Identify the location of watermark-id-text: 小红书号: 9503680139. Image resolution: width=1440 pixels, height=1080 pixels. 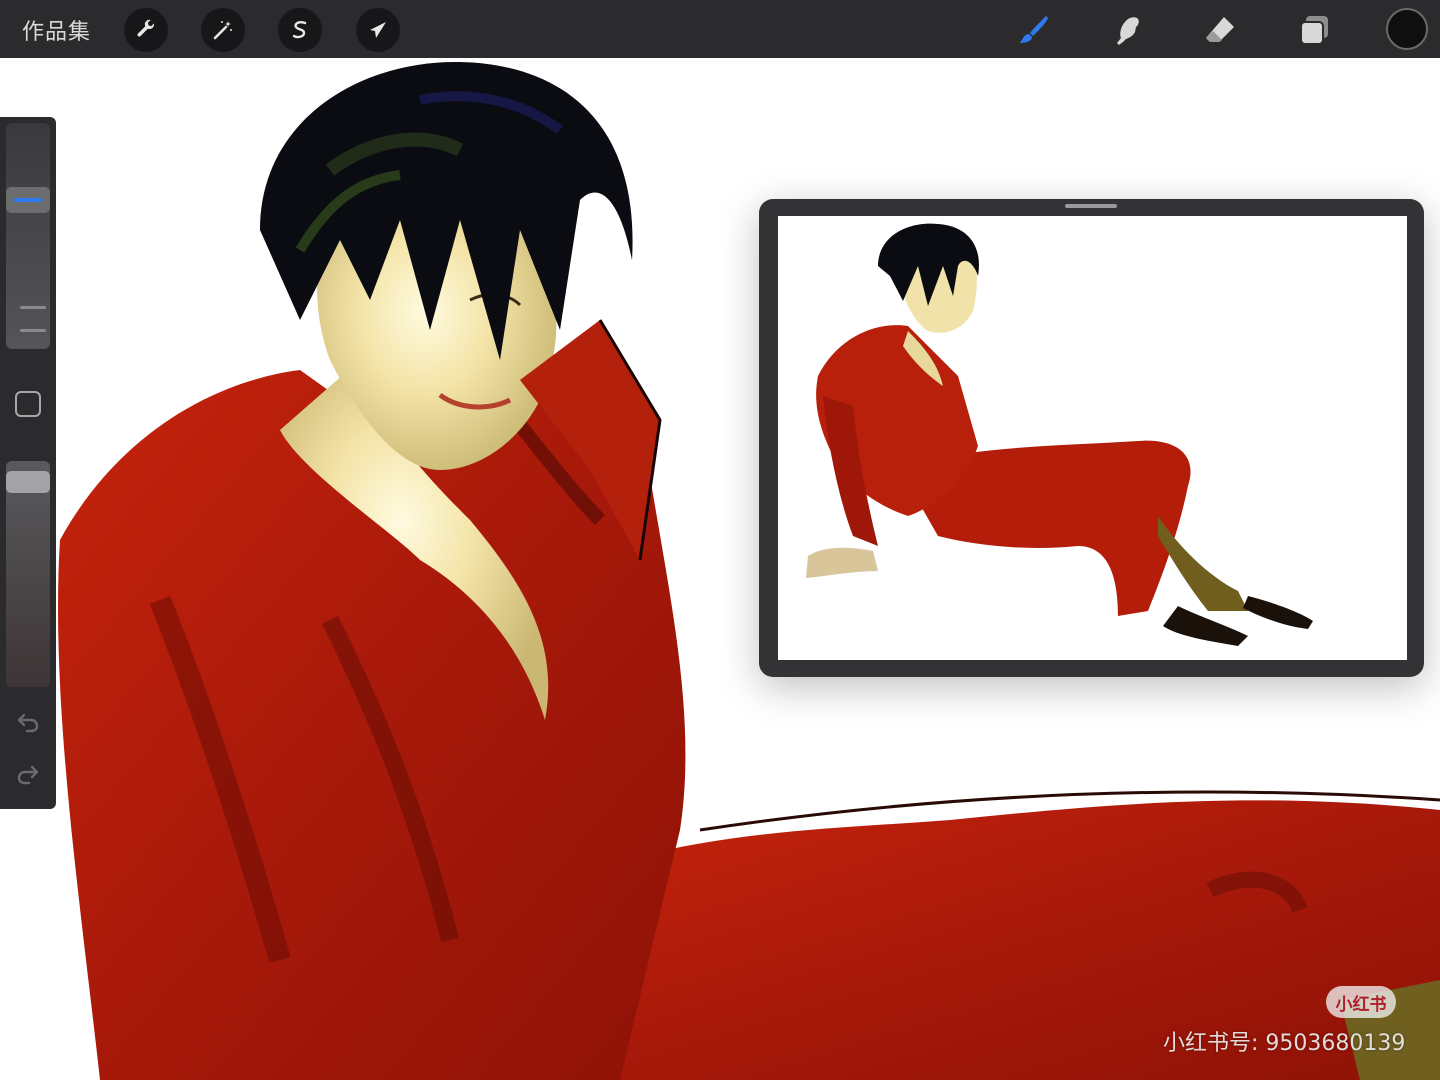
(1284, 1043).